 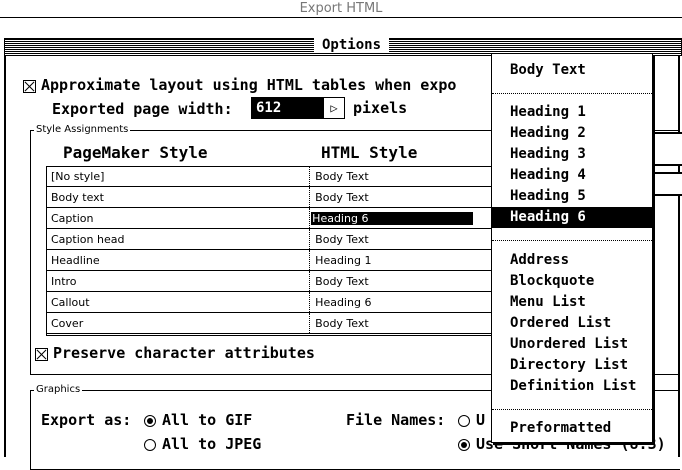 What do you see at coordinates (86, 420) in the screenshot?
I see `export-as-label: Export as:` at bounding box center [86, 420].